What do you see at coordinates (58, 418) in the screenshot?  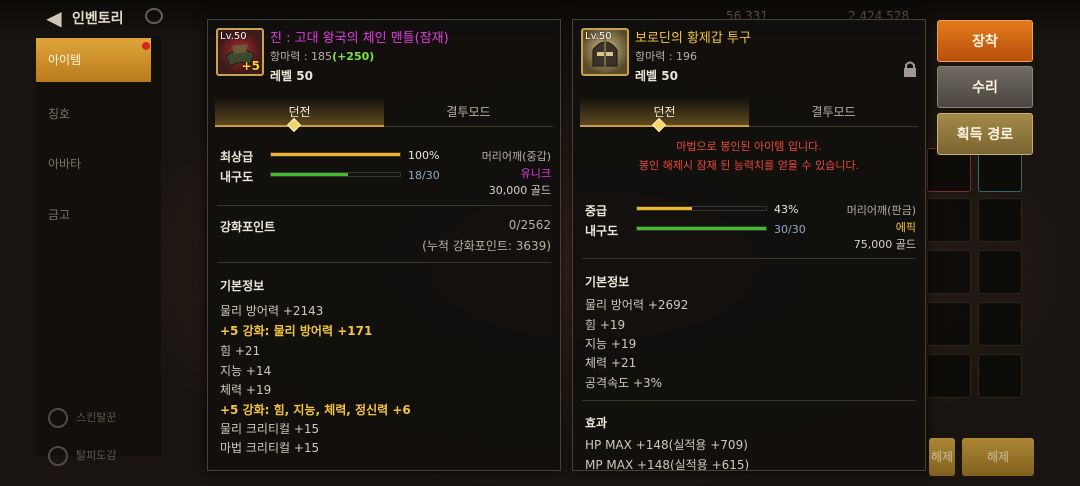 I see `skin-icon` at bounding box center [58, 418].